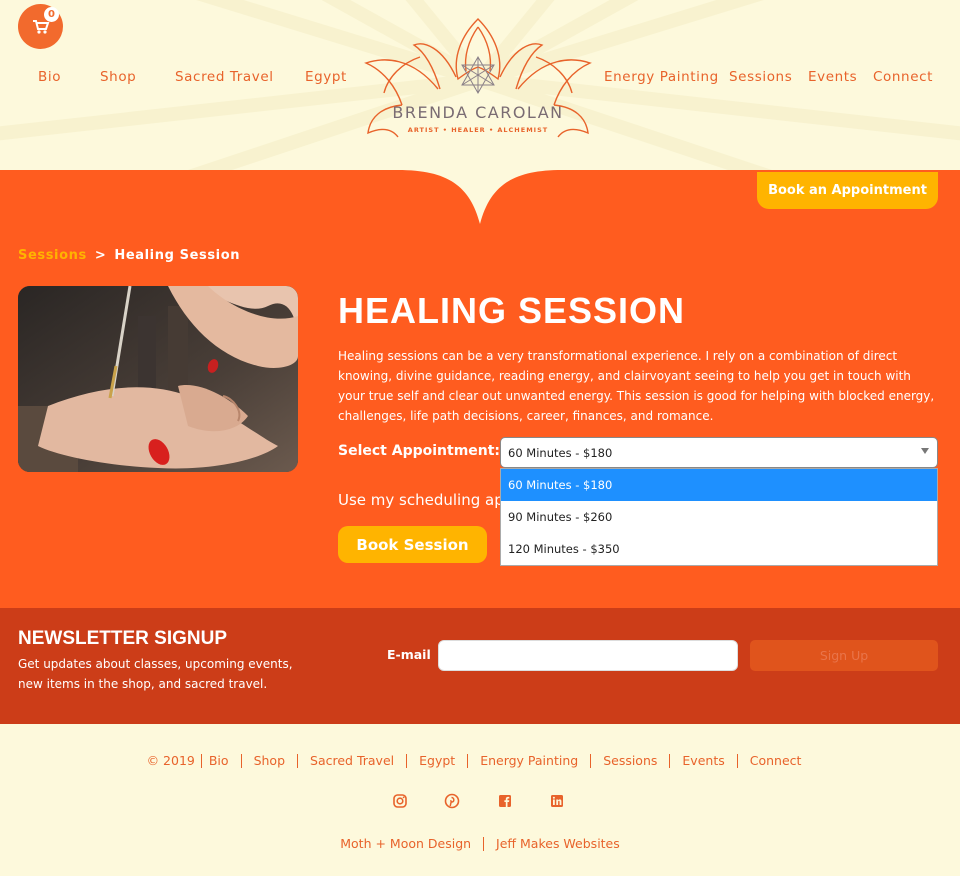 The width and height of the screenshot is (960, 876). Describe the element at coordinates (560, 452) in the screenshot. I see `appointment-select-value: 60 Minutes - $180` at that location.